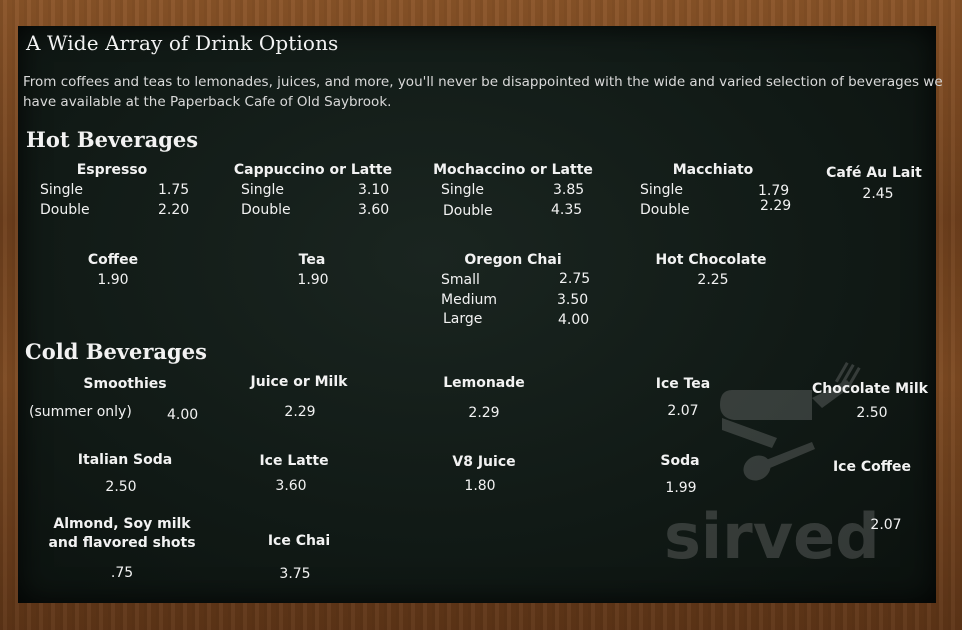 The image size is (962, 630). What do you see at coordinates (80, 412) in the screenshot?
I see `smoothies-note: (summer only)` at bounding box center [80, 412].